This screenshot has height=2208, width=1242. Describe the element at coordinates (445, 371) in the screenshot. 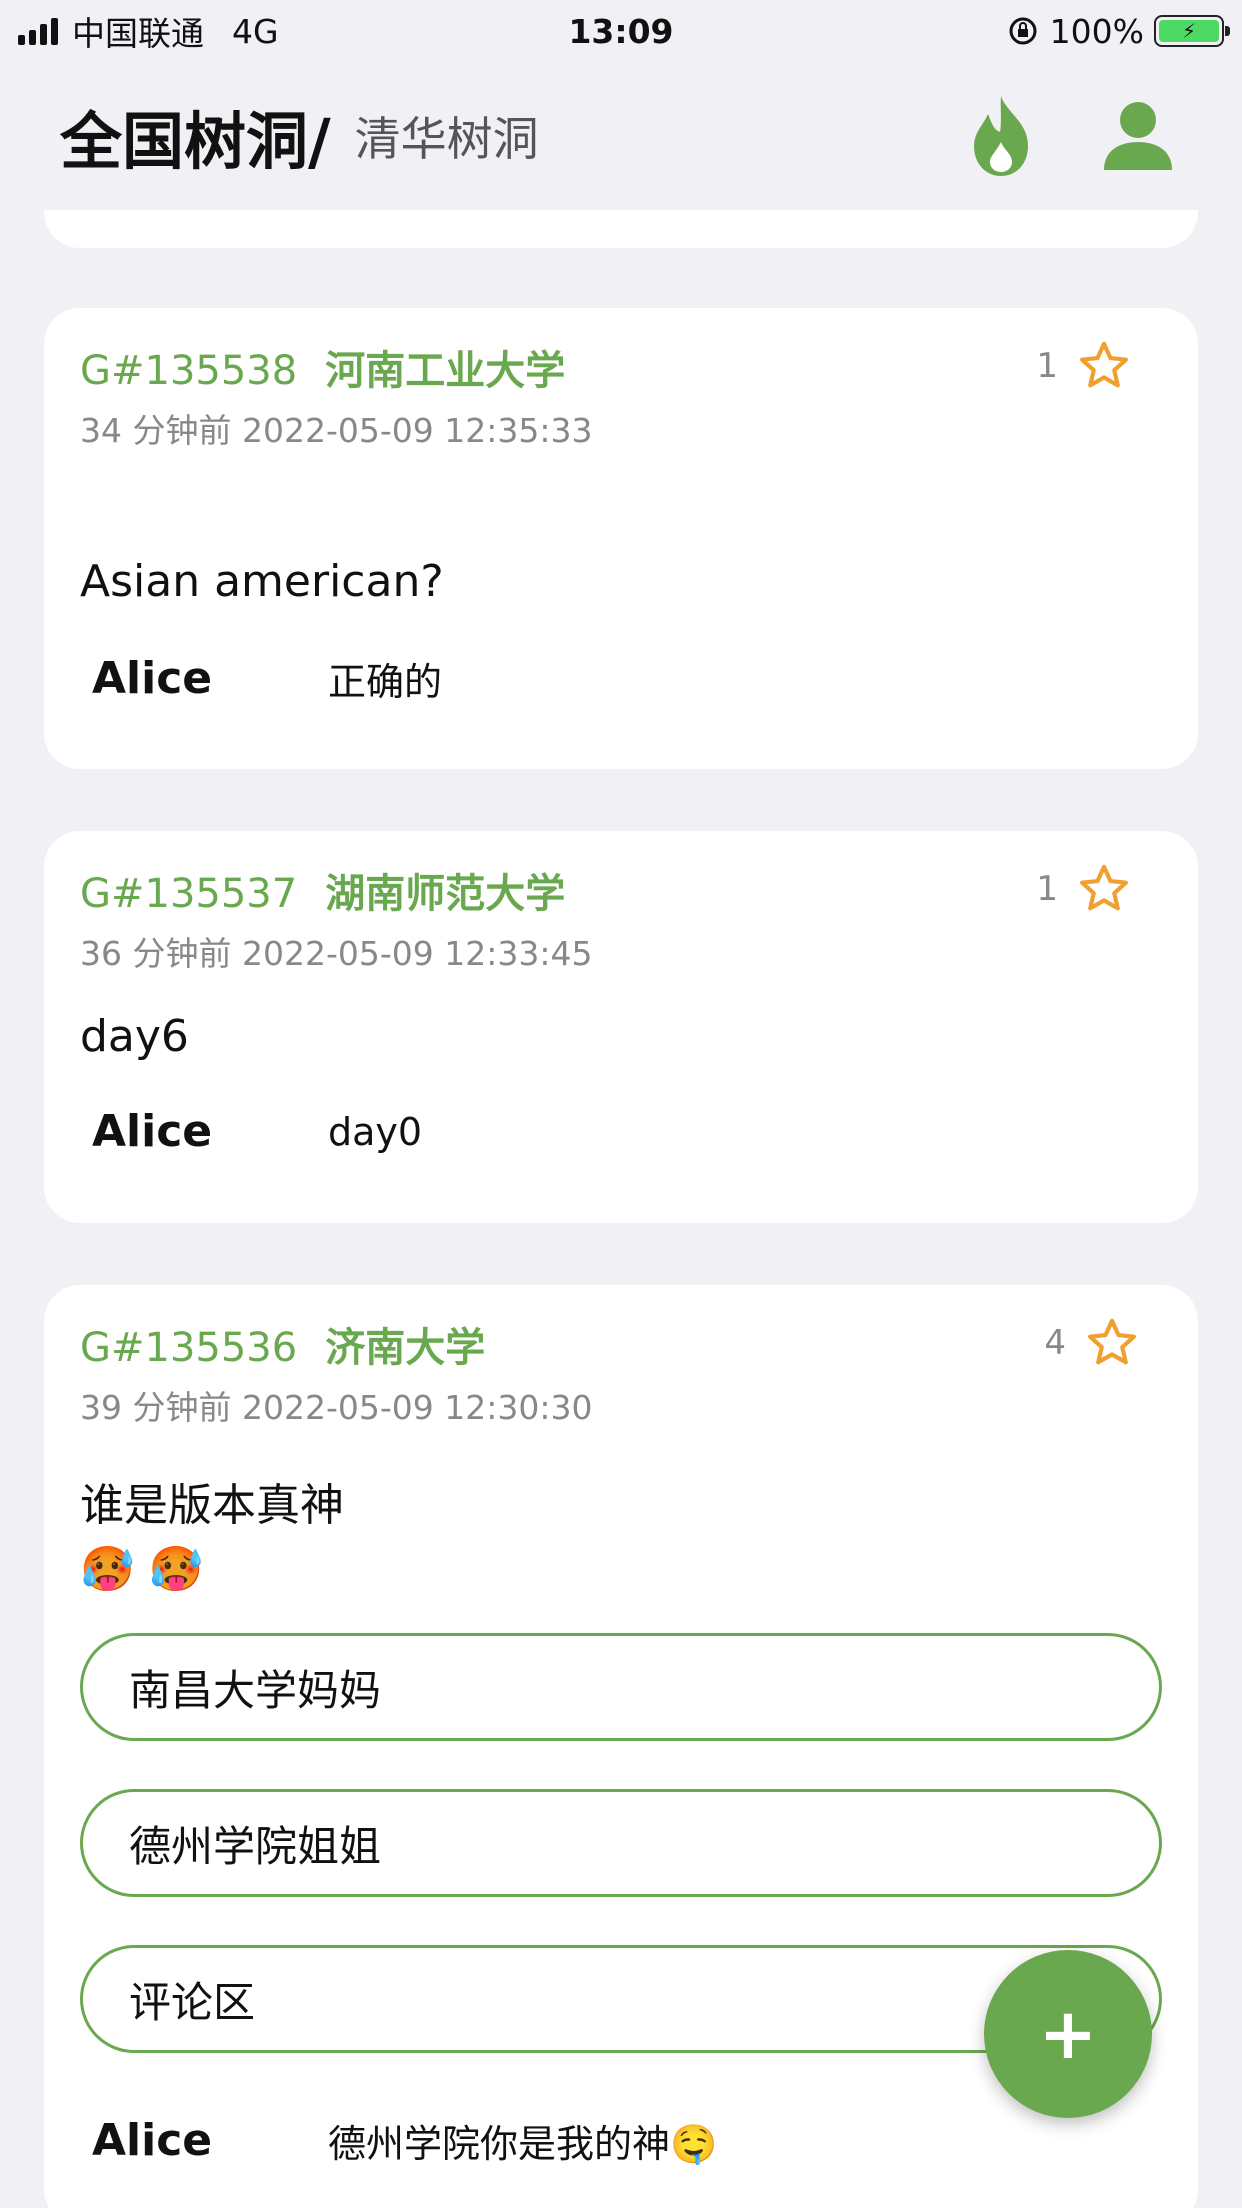

I see `post-school: 河南工业大学` at that location.